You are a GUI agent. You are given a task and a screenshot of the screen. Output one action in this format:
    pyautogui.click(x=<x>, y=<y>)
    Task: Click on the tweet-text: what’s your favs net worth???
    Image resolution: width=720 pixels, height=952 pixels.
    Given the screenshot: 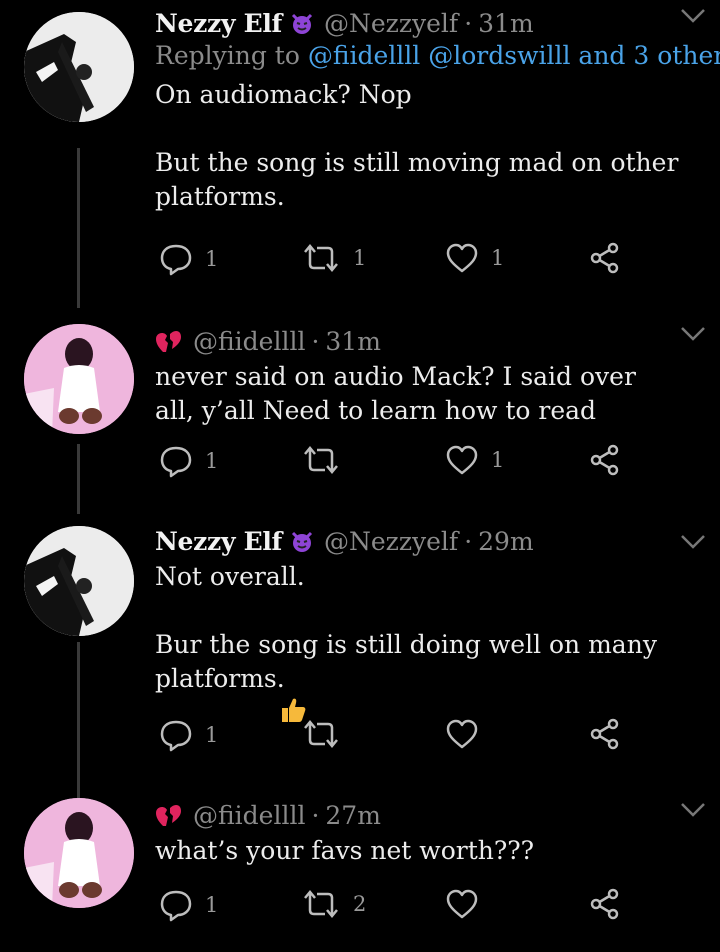 What is the action you would take?
    pyautogui.click(x=345, y=850)
    